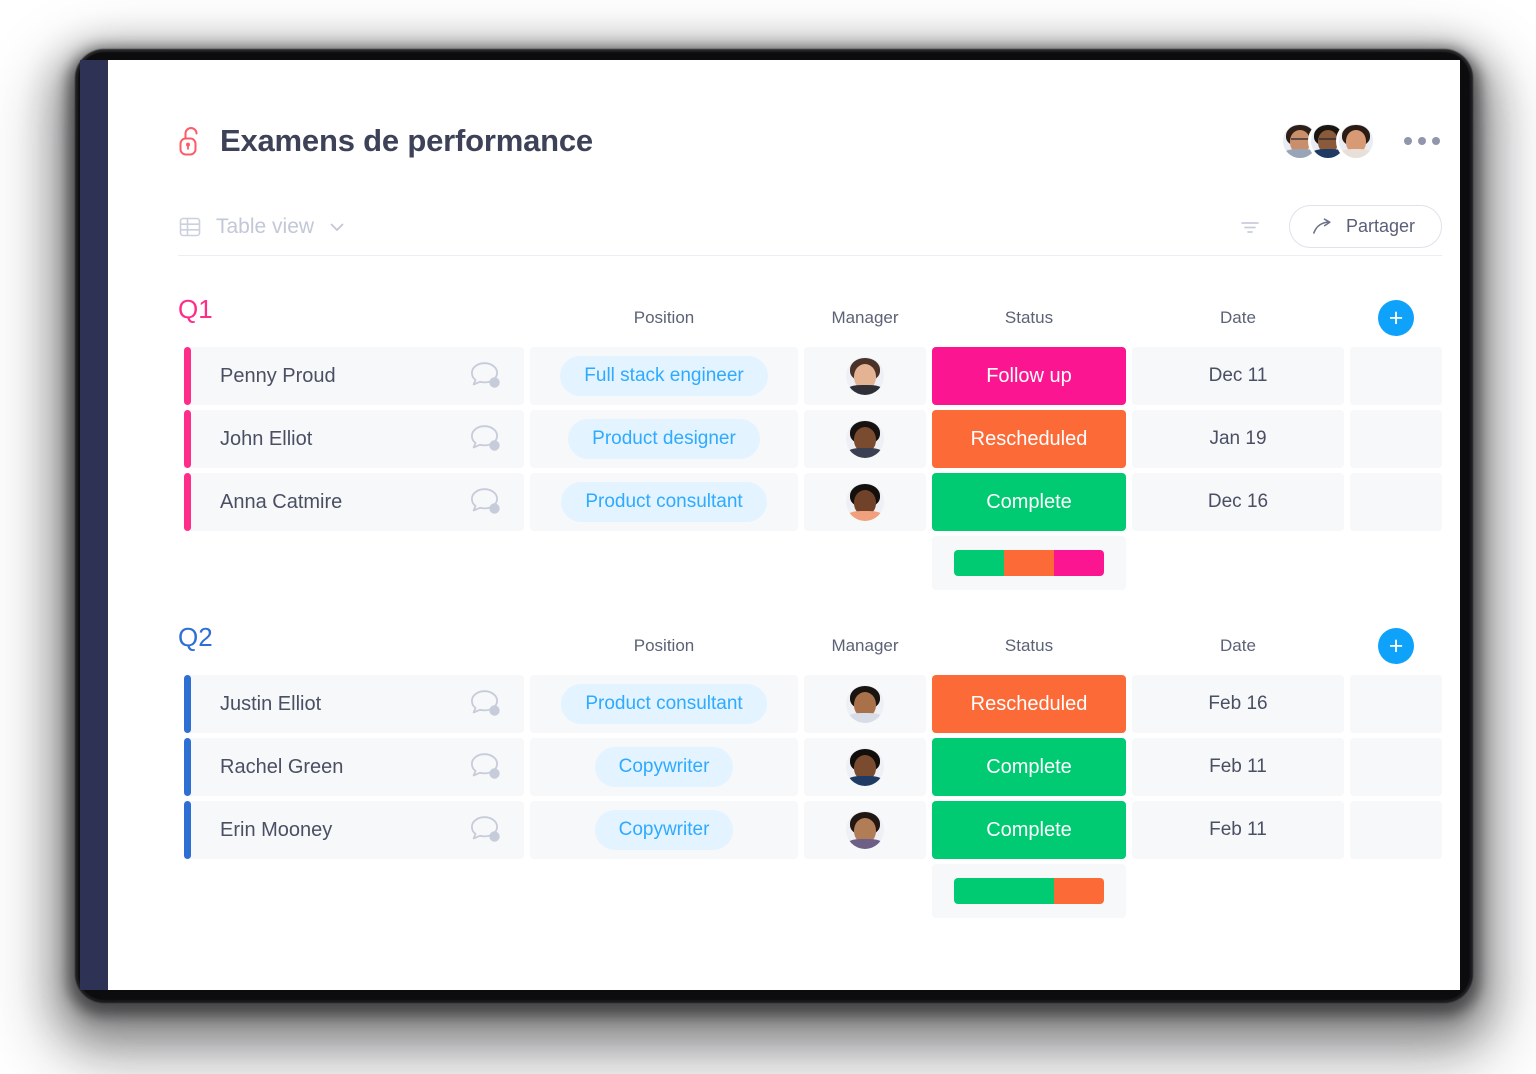 Image resolution: width=1536 pixels, height=1074 pixels. I want to click on person-name: Erin Mooney, so click(276, 829).